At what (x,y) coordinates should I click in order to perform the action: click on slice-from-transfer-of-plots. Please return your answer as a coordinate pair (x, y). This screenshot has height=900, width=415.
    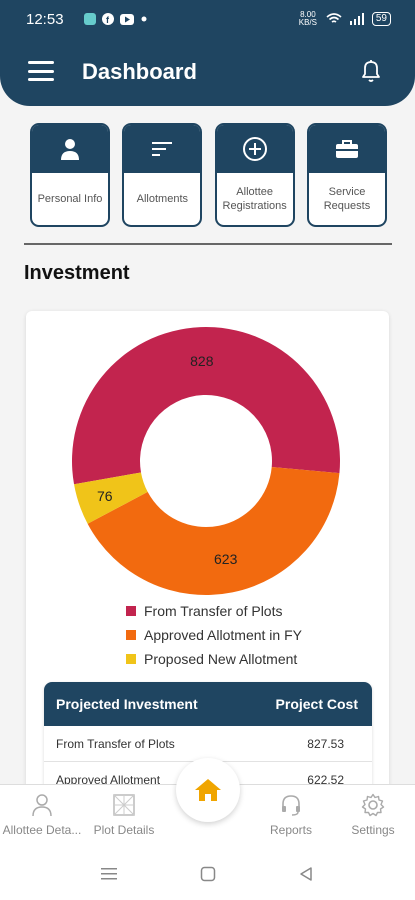
    Looking at the image, I should click on (206, 406).